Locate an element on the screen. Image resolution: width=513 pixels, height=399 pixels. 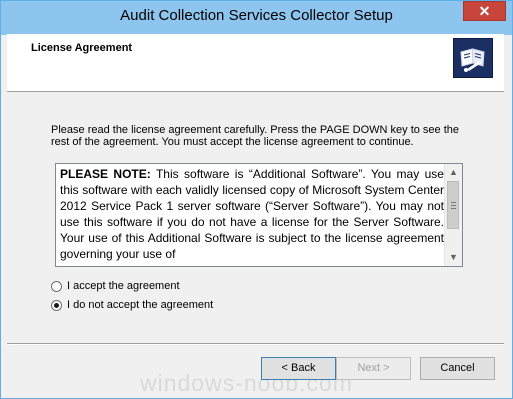
footer-separator is located at coordinates (255, 344).